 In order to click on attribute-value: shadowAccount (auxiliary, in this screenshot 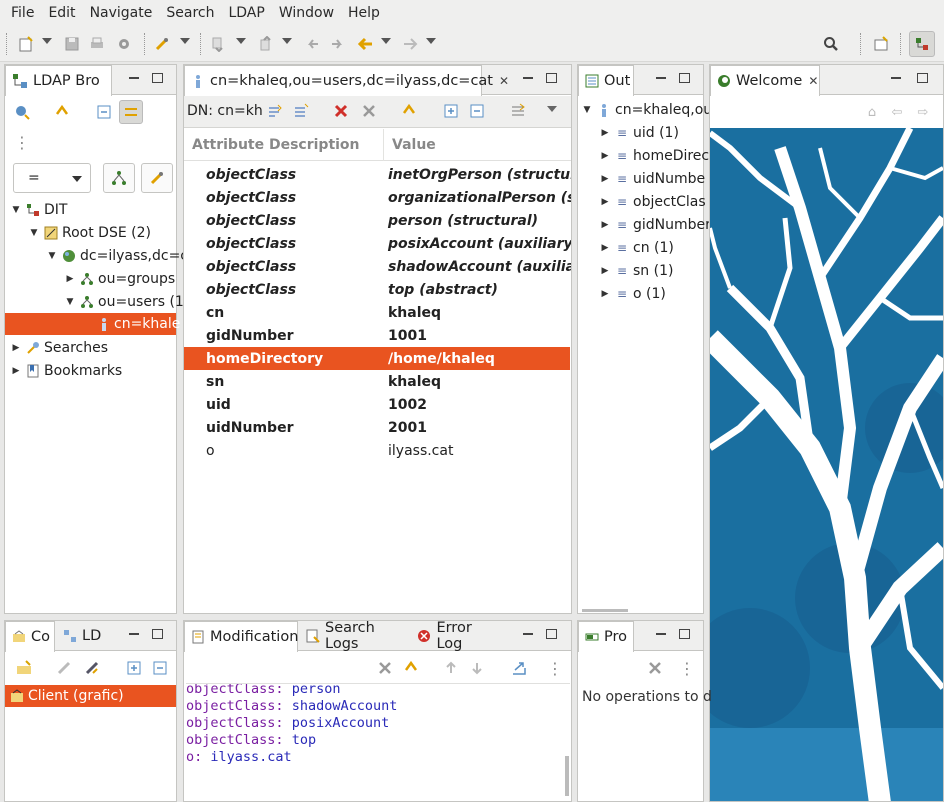, I will do `click(479, 267)`.